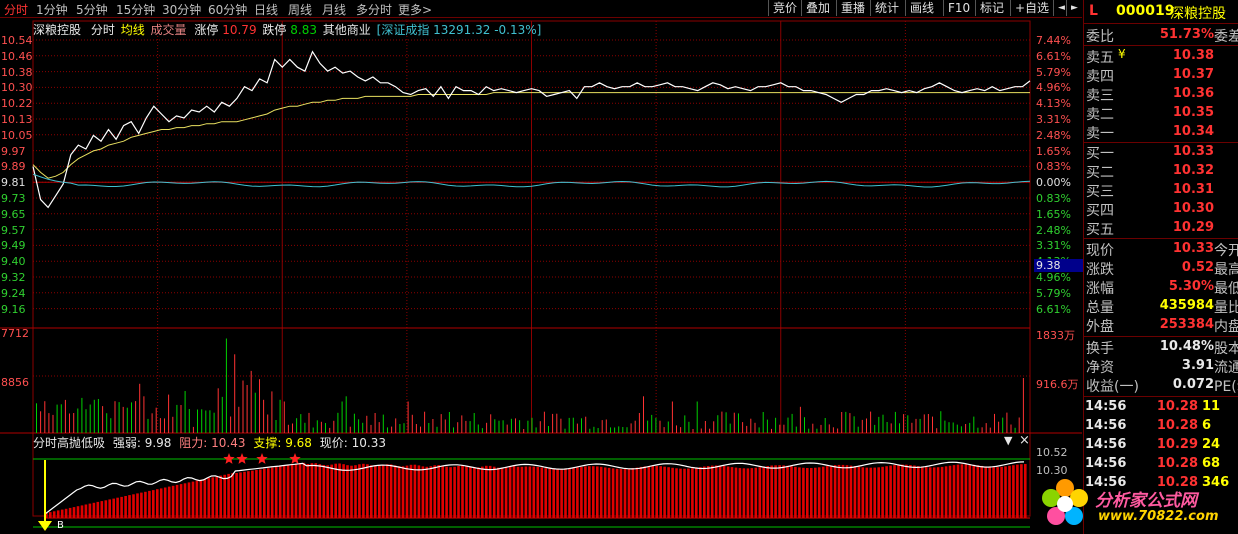 The width and height of the screenshot is (1238, 534). What do you see at coordinates (374, 9) in the screenshot?
I see `period-tab-multi-day: 多分时` at bounding box center [374, 9].